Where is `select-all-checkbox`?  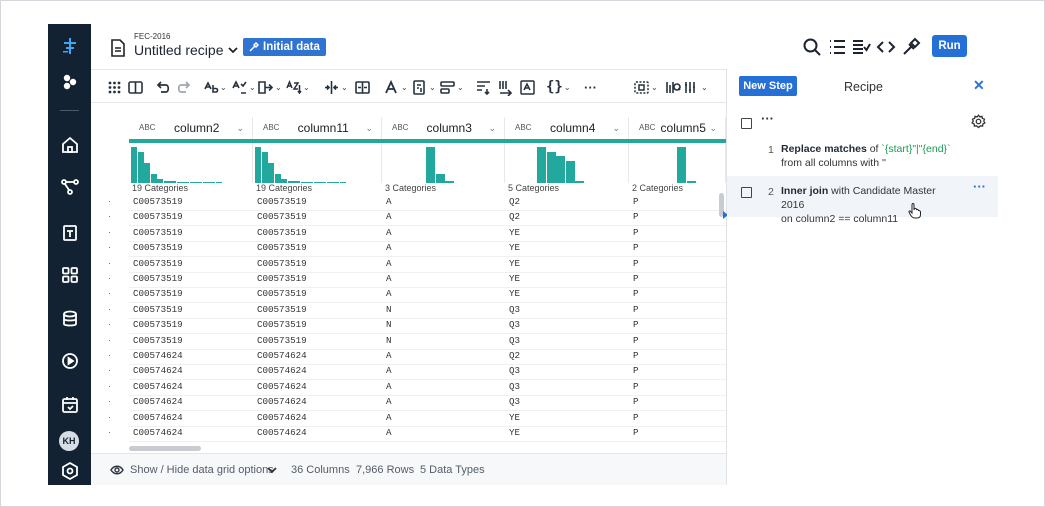
select-all-checkbox is located at coordinates (746, 123).